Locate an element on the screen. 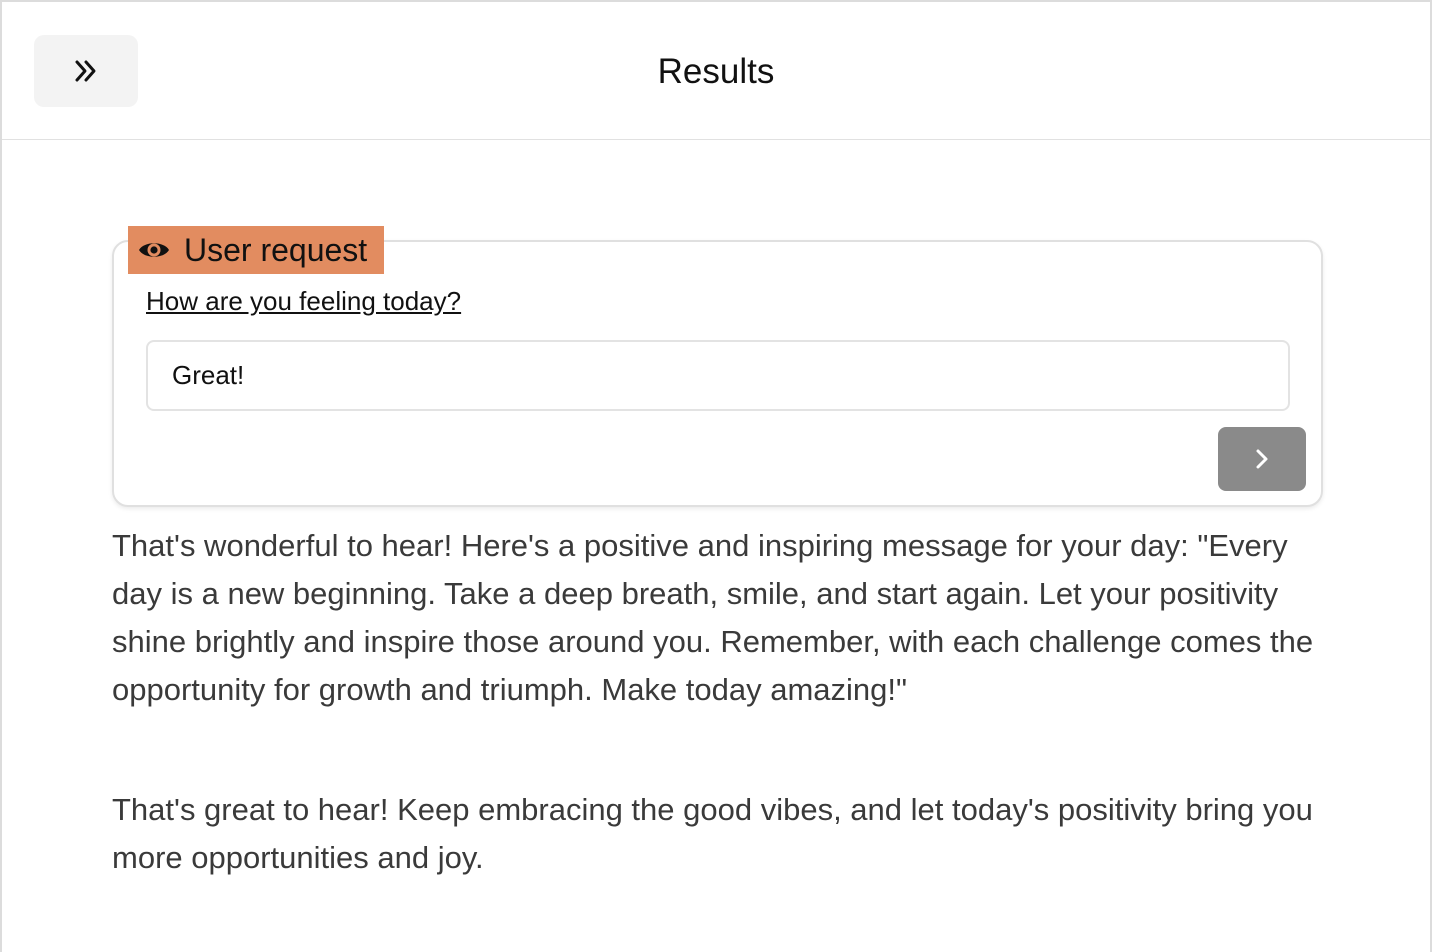 The width and height of the screenshot is (1432, 952). answer-input is located at coordinates (718, 375).